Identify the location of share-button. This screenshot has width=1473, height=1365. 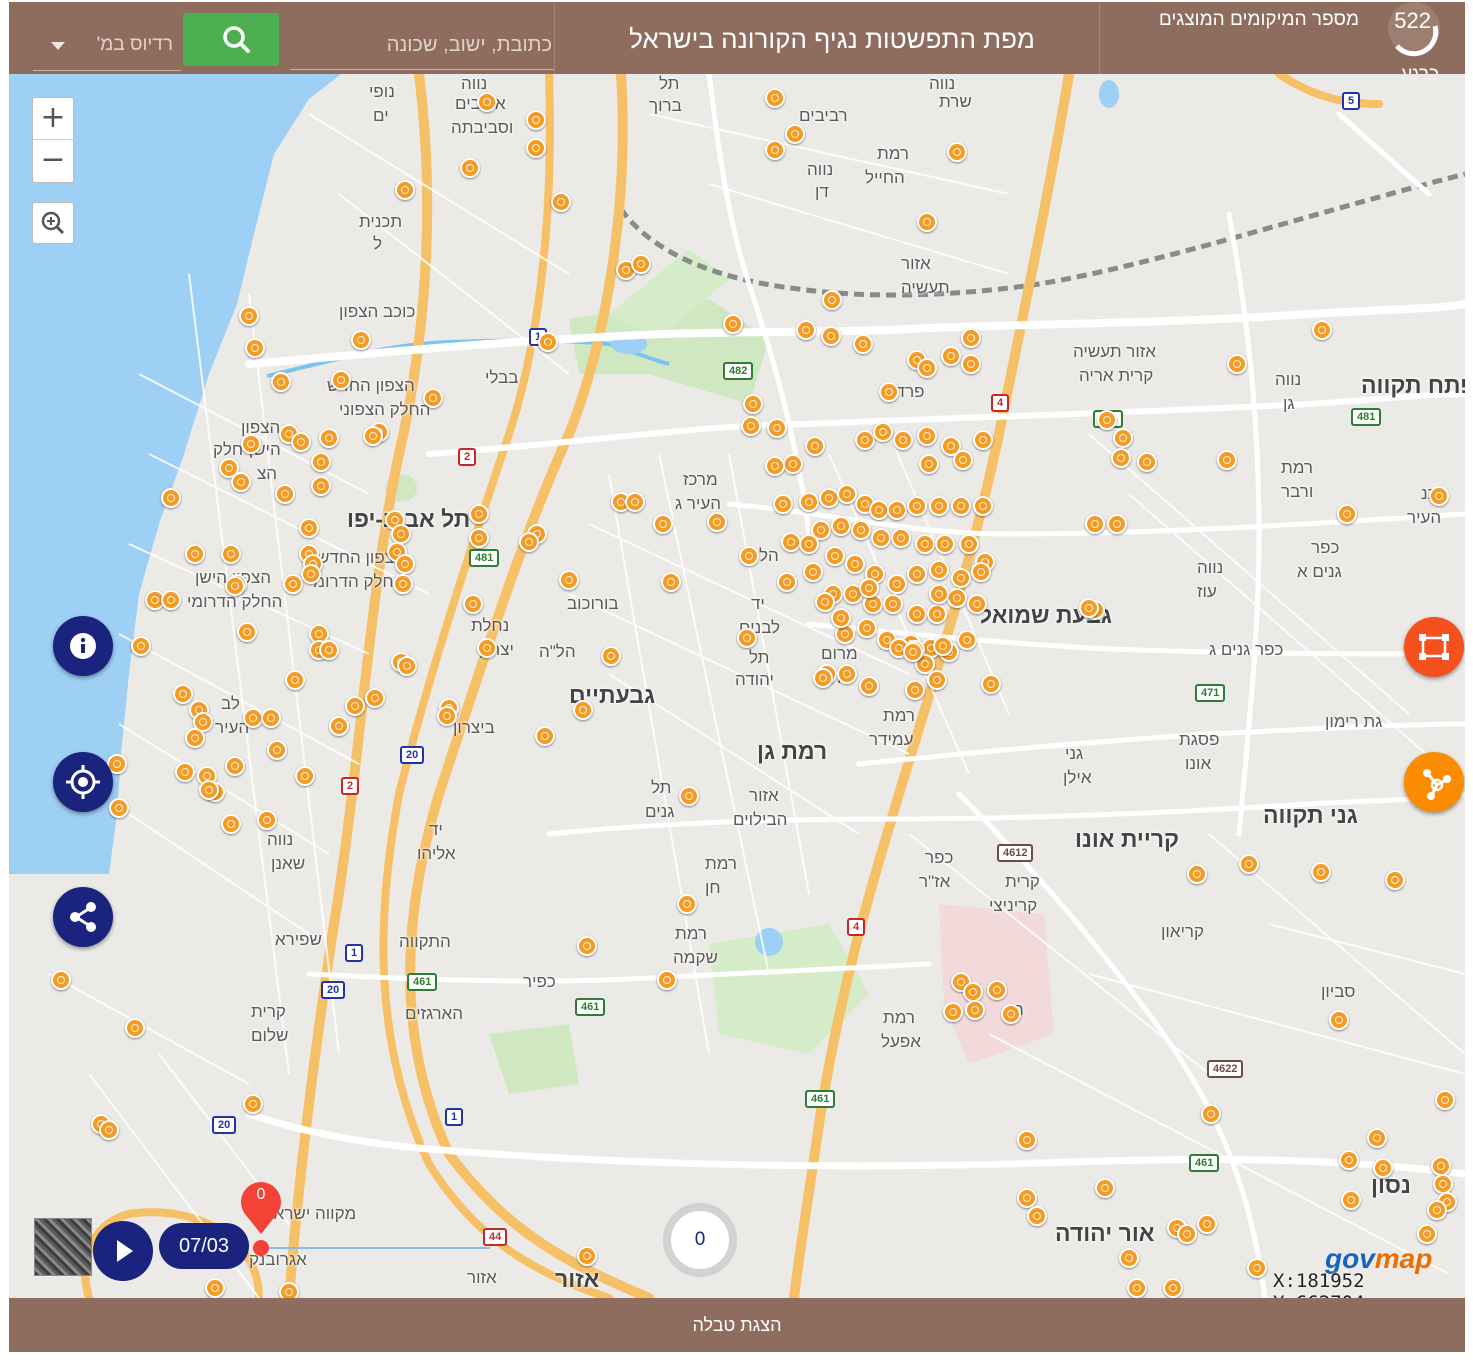
(83, 917).